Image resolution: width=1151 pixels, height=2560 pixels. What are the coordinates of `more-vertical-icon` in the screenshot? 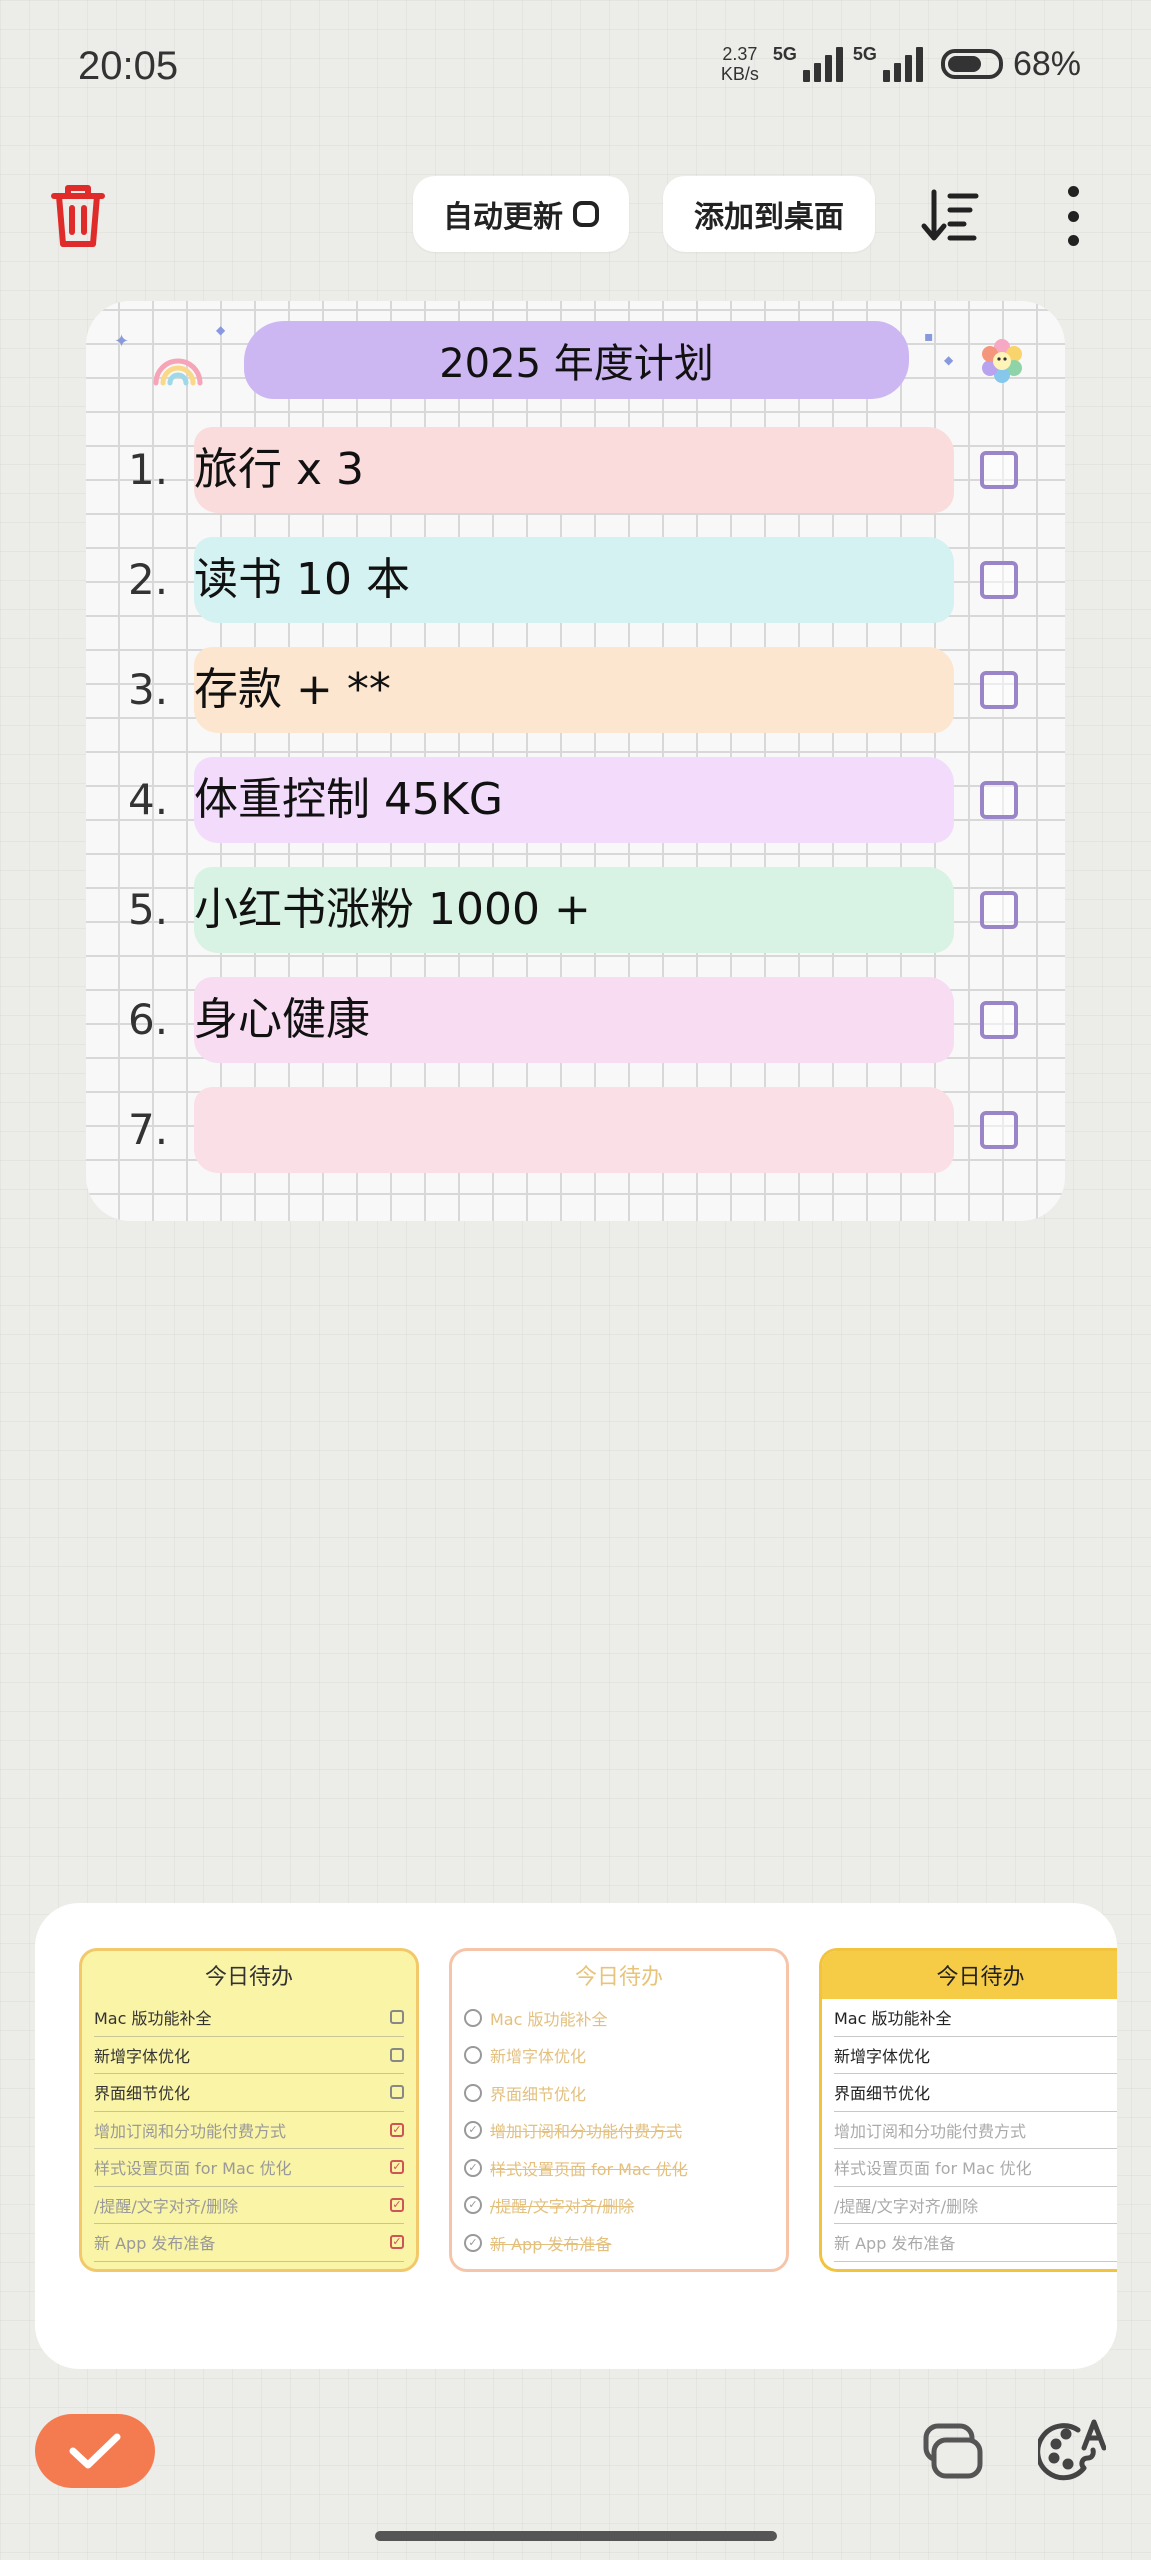 It's located at (1073, 191).